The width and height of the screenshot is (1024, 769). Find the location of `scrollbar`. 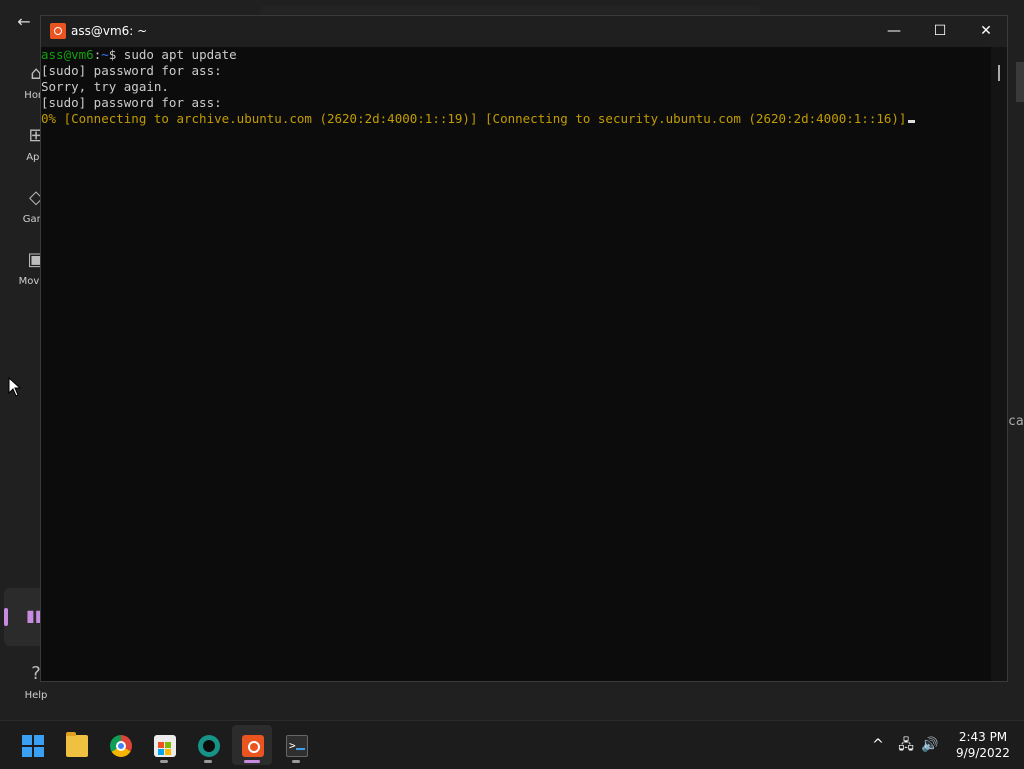

scrollbar is located at coordinates (999, 364).